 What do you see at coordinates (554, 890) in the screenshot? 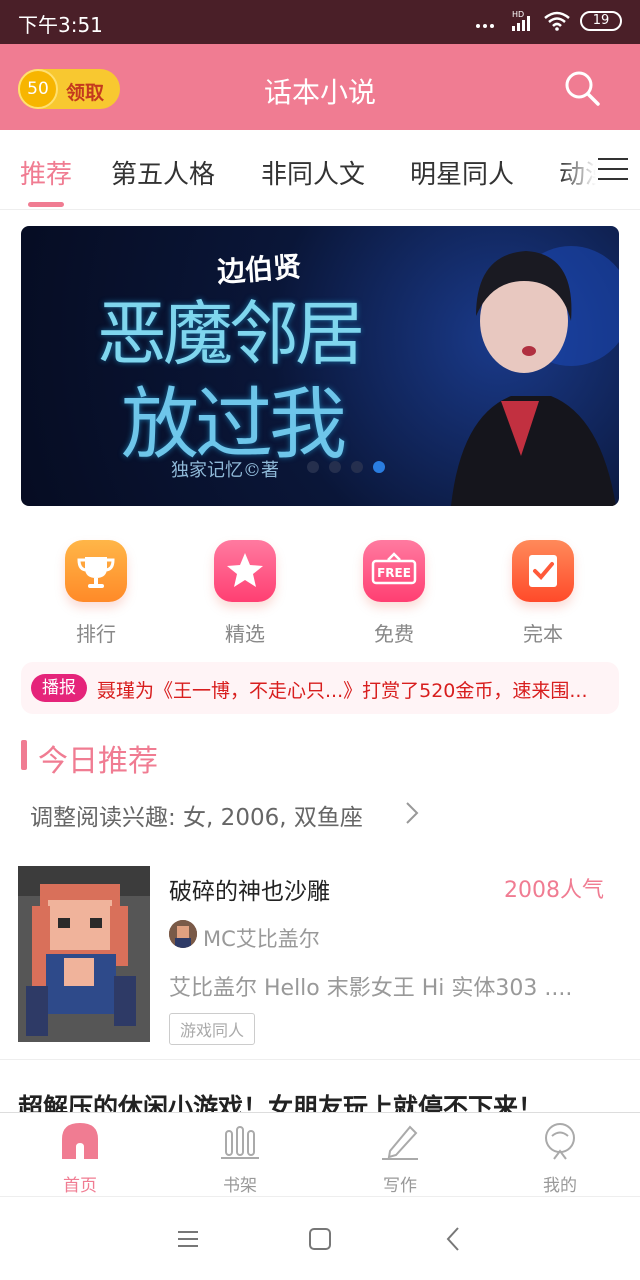
I see `book-popularity: 2008人气` at bounding box center [554, 890].